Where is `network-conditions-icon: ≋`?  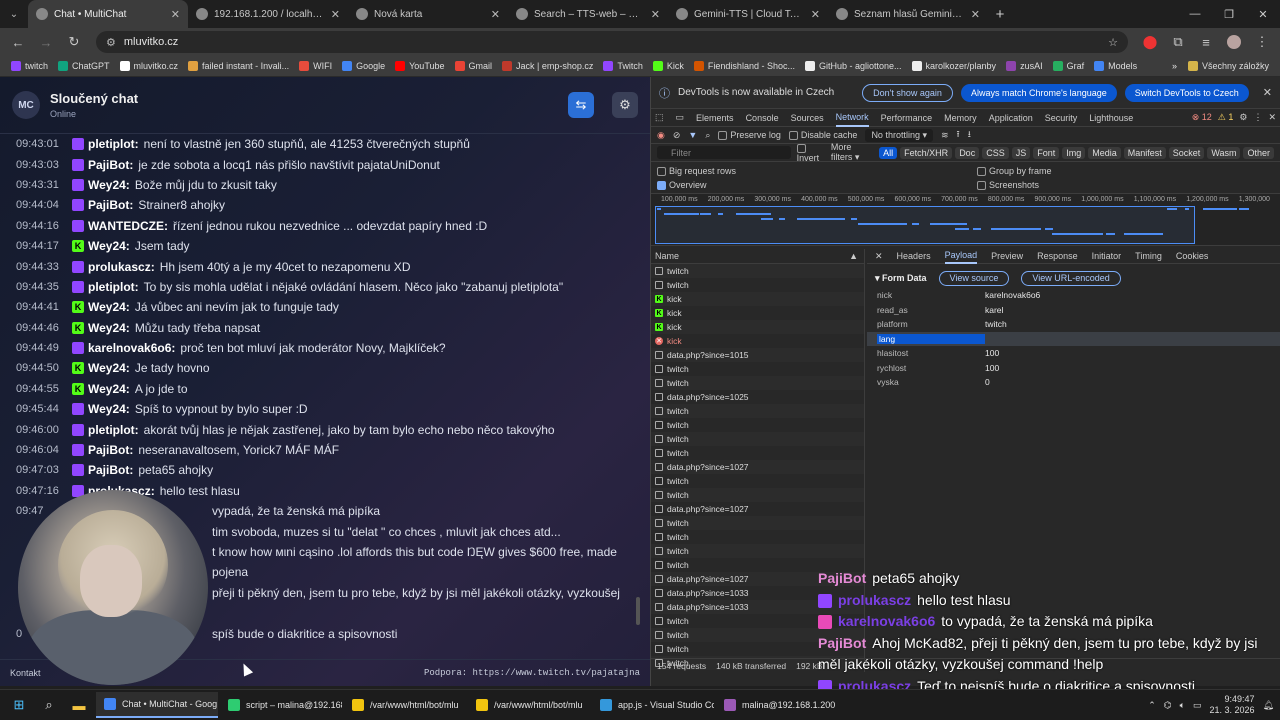
network-conditions-icon: ≋ is located at coordinates (945, 135).